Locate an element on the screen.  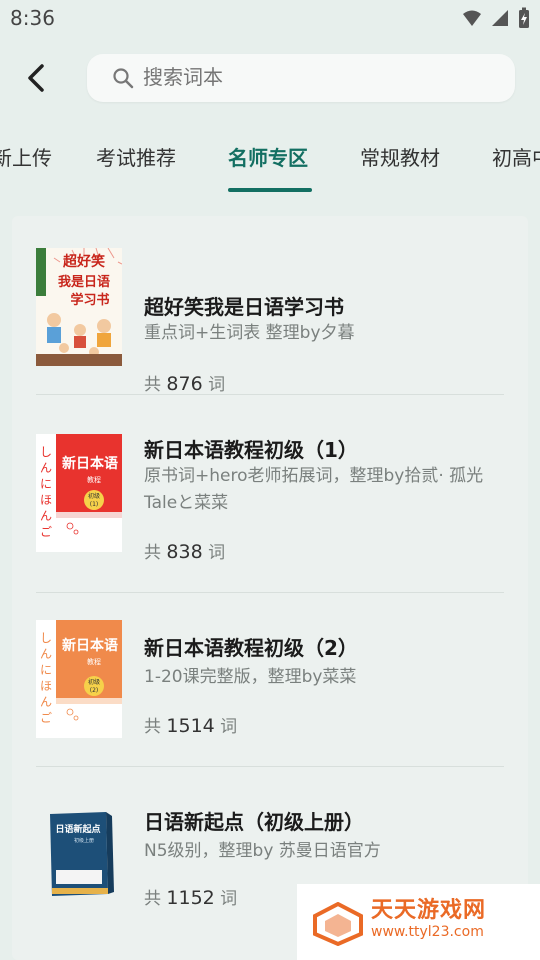
search-icon is located at coordinates (123, 78).